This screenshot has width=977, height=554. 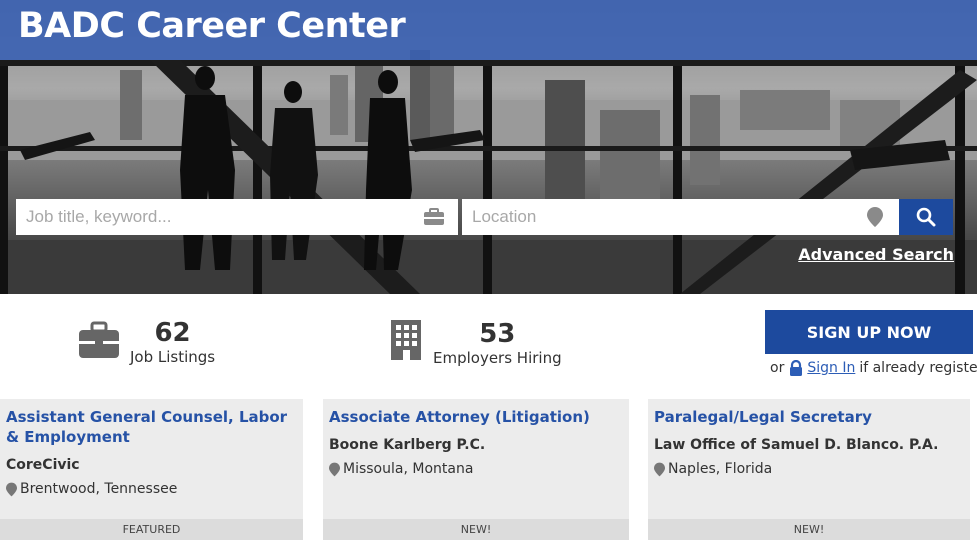 I want to click on sign-up-button: SIGN UP NOW, so click(x=869, y=332).